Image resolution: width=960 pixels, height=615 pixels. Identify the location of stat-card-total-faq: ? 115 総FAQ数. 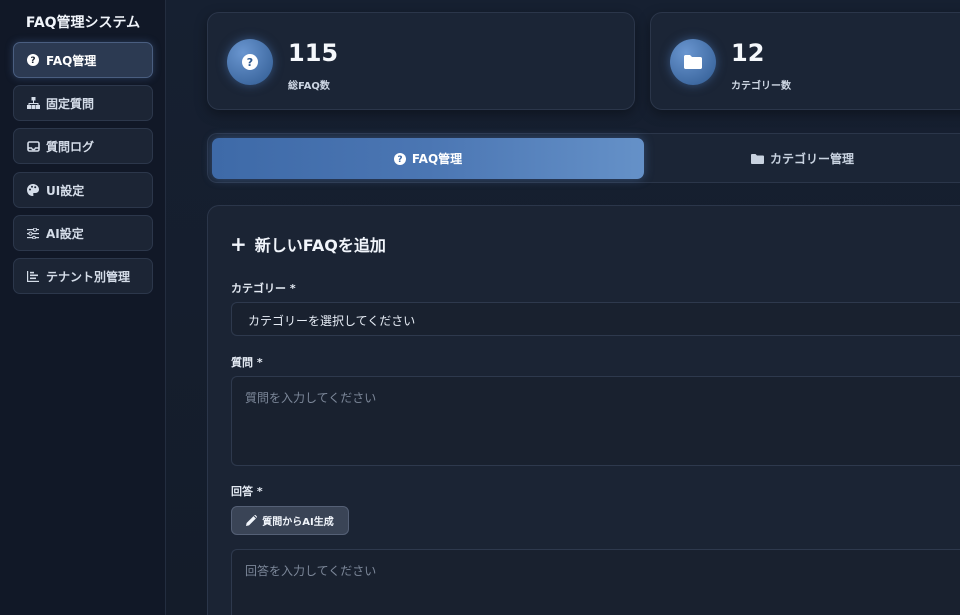
(421, 61).